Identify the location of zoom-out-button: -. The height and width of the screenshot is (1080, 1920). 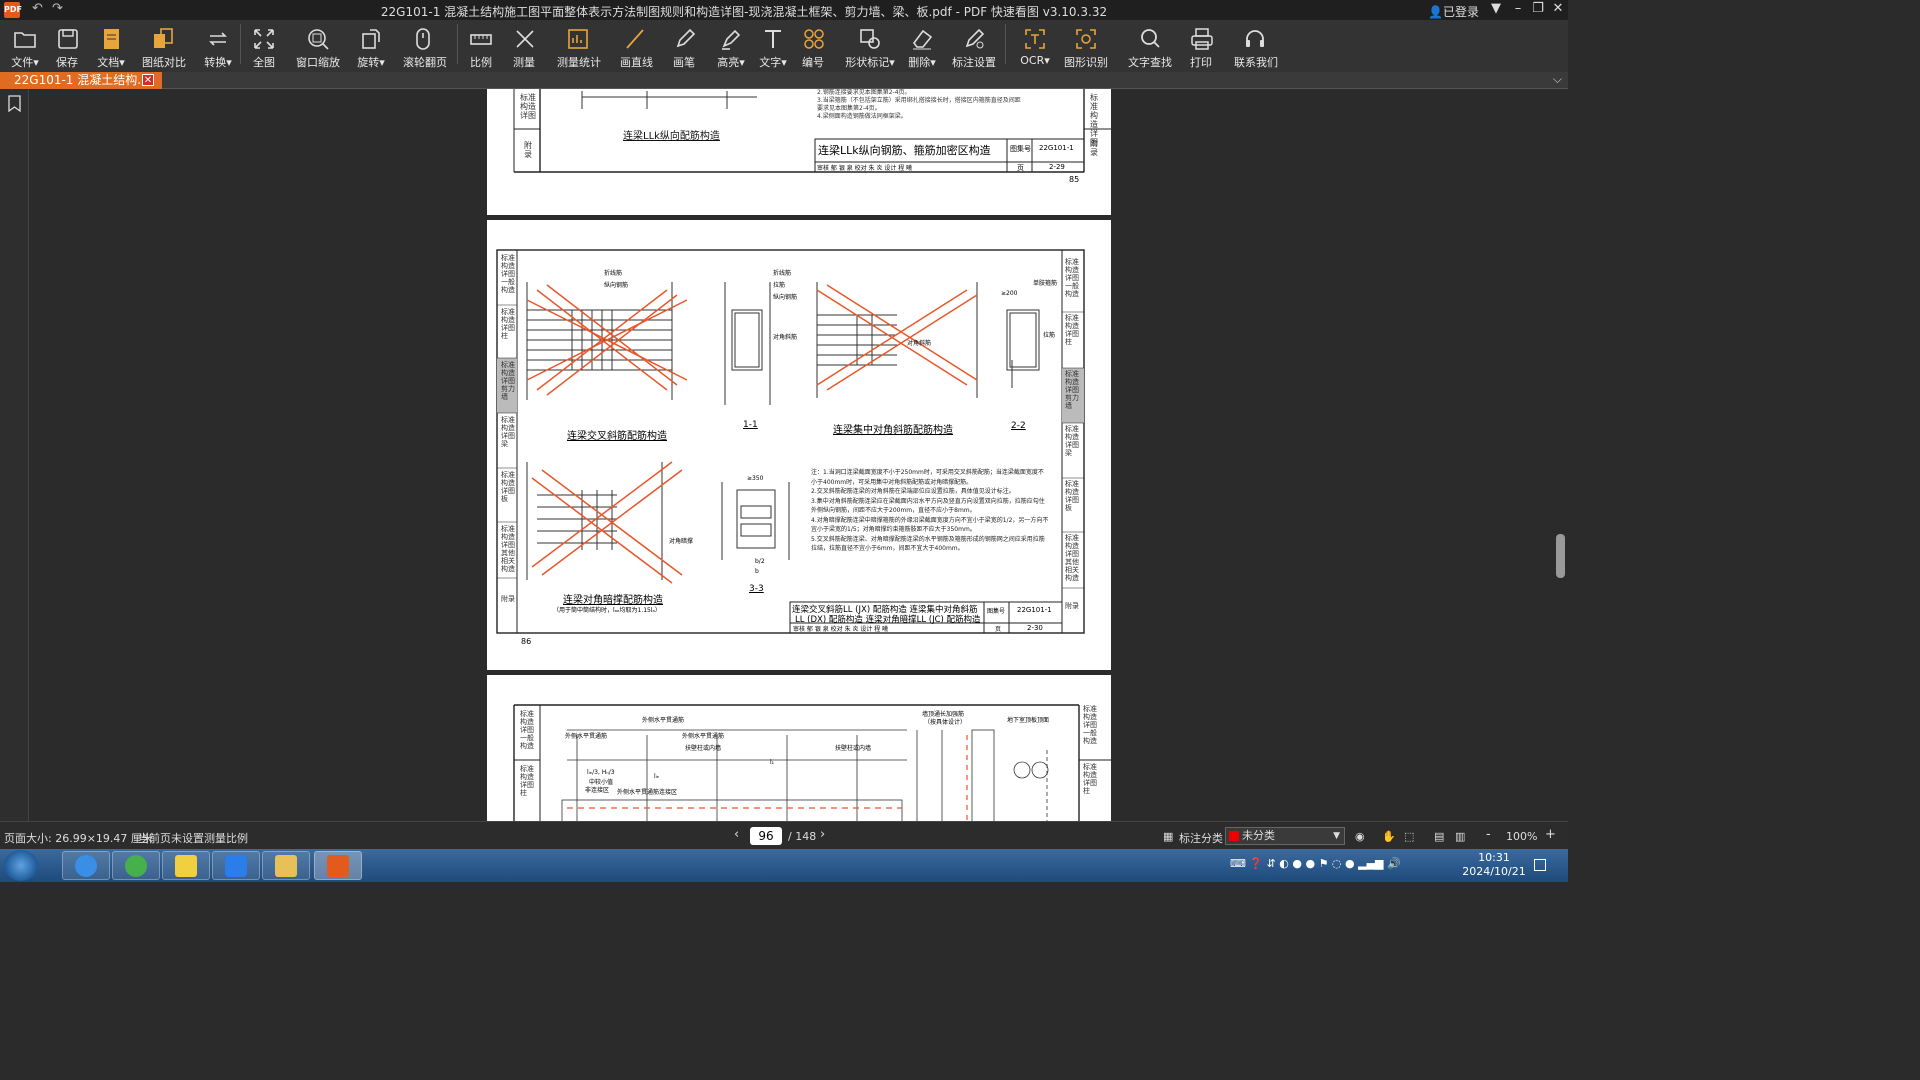
(1488, 834).